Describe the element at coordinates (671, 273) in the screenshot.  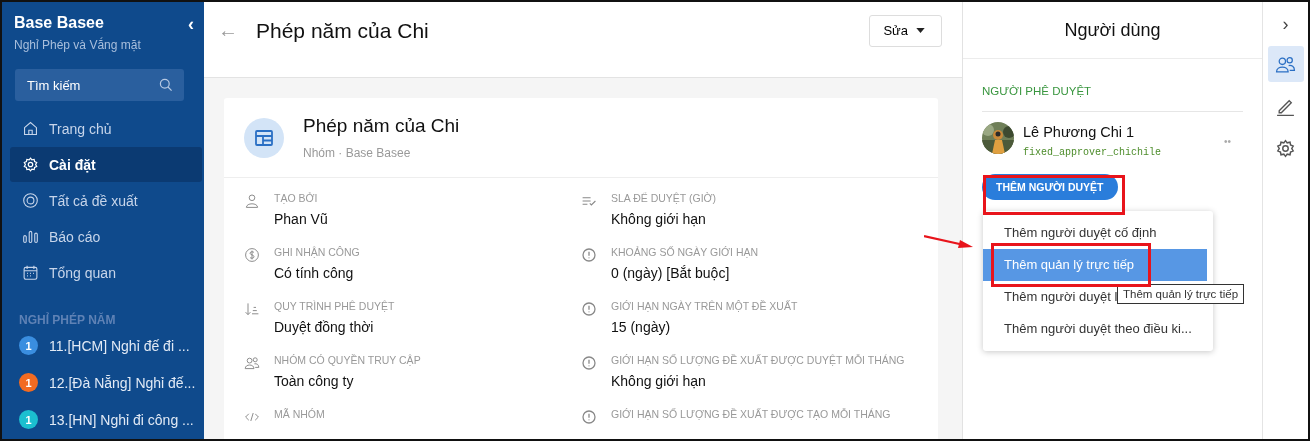
I see `field-value: 0 (ngày) [Bắt buộc]` at that location.